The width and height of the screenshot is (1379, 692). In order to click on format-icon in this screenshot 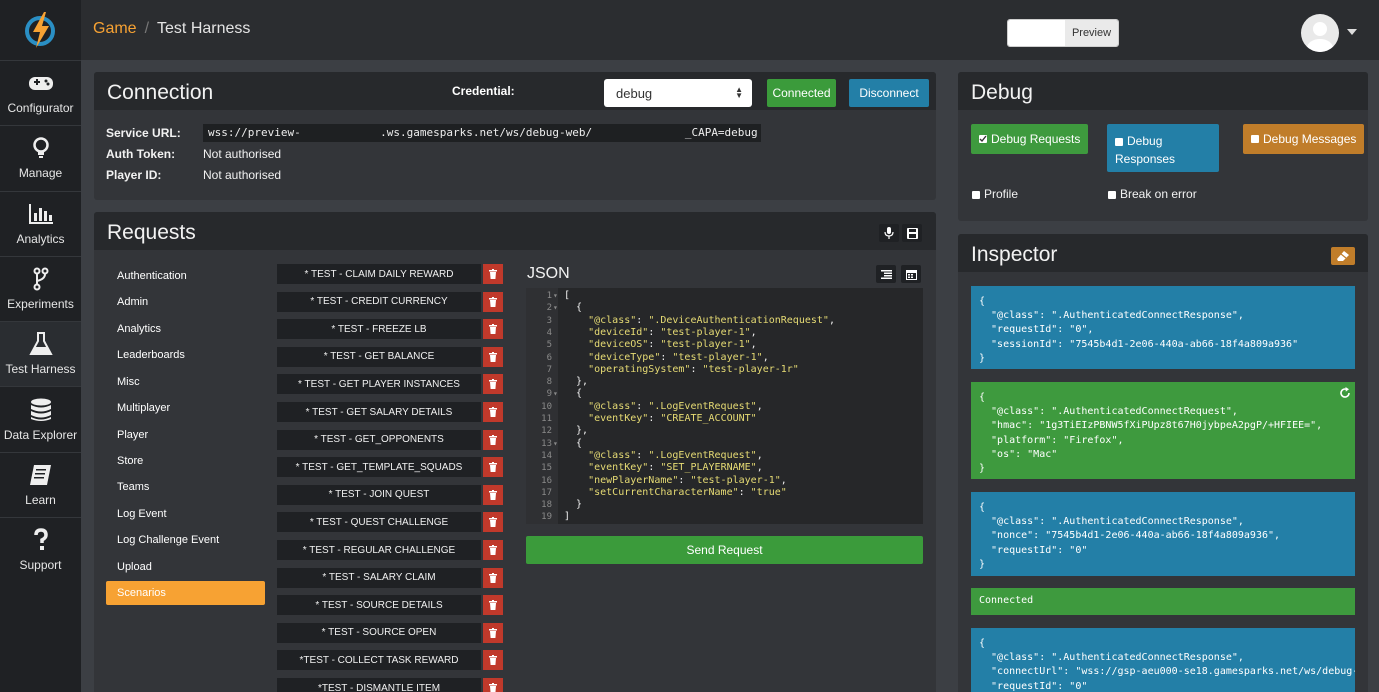, I will do `click(886, 274)`.